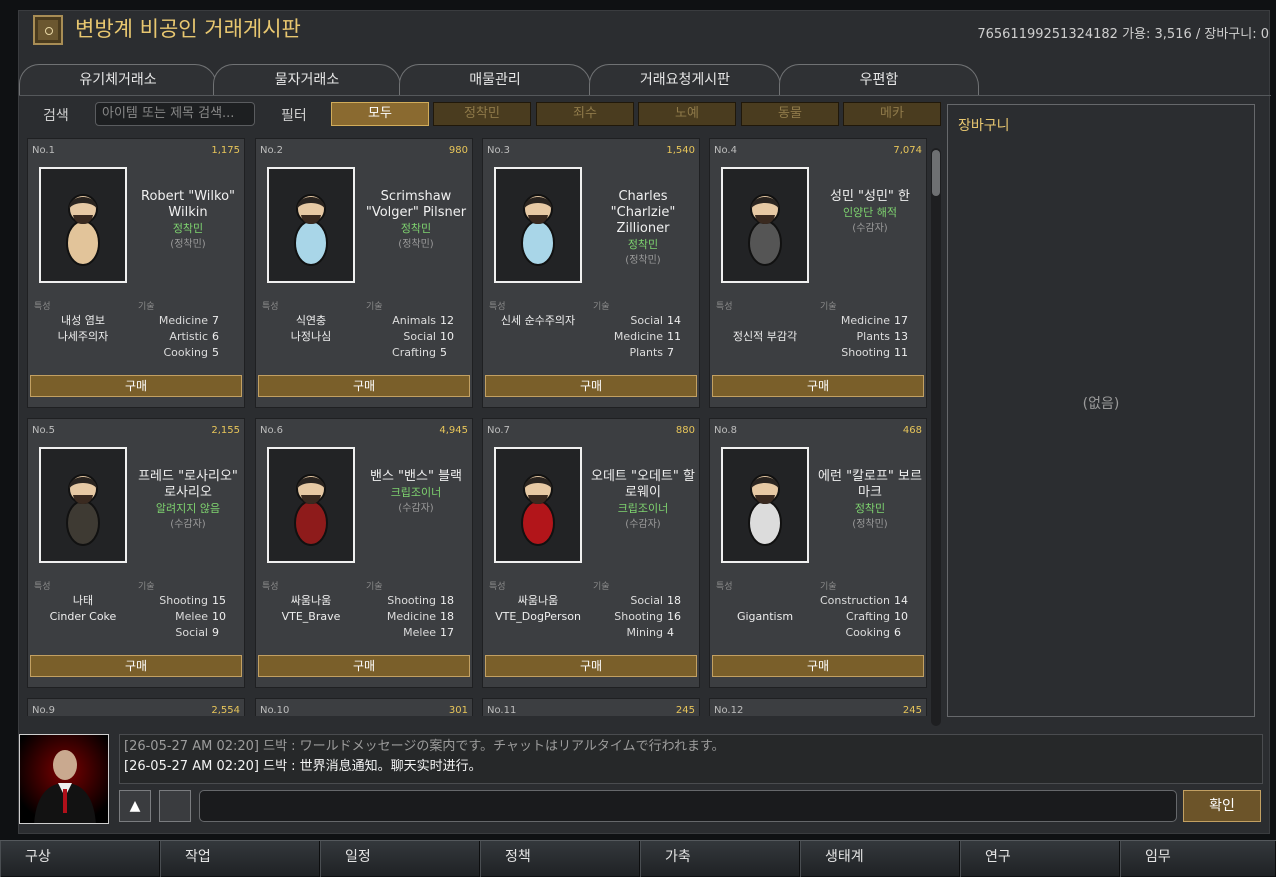 The width and height of the screenshot is (1276, 877). What do you see at coordinates (498, 150) in the screenshot?
I see `listing-number: No.3` at bounding box center [498, 150].